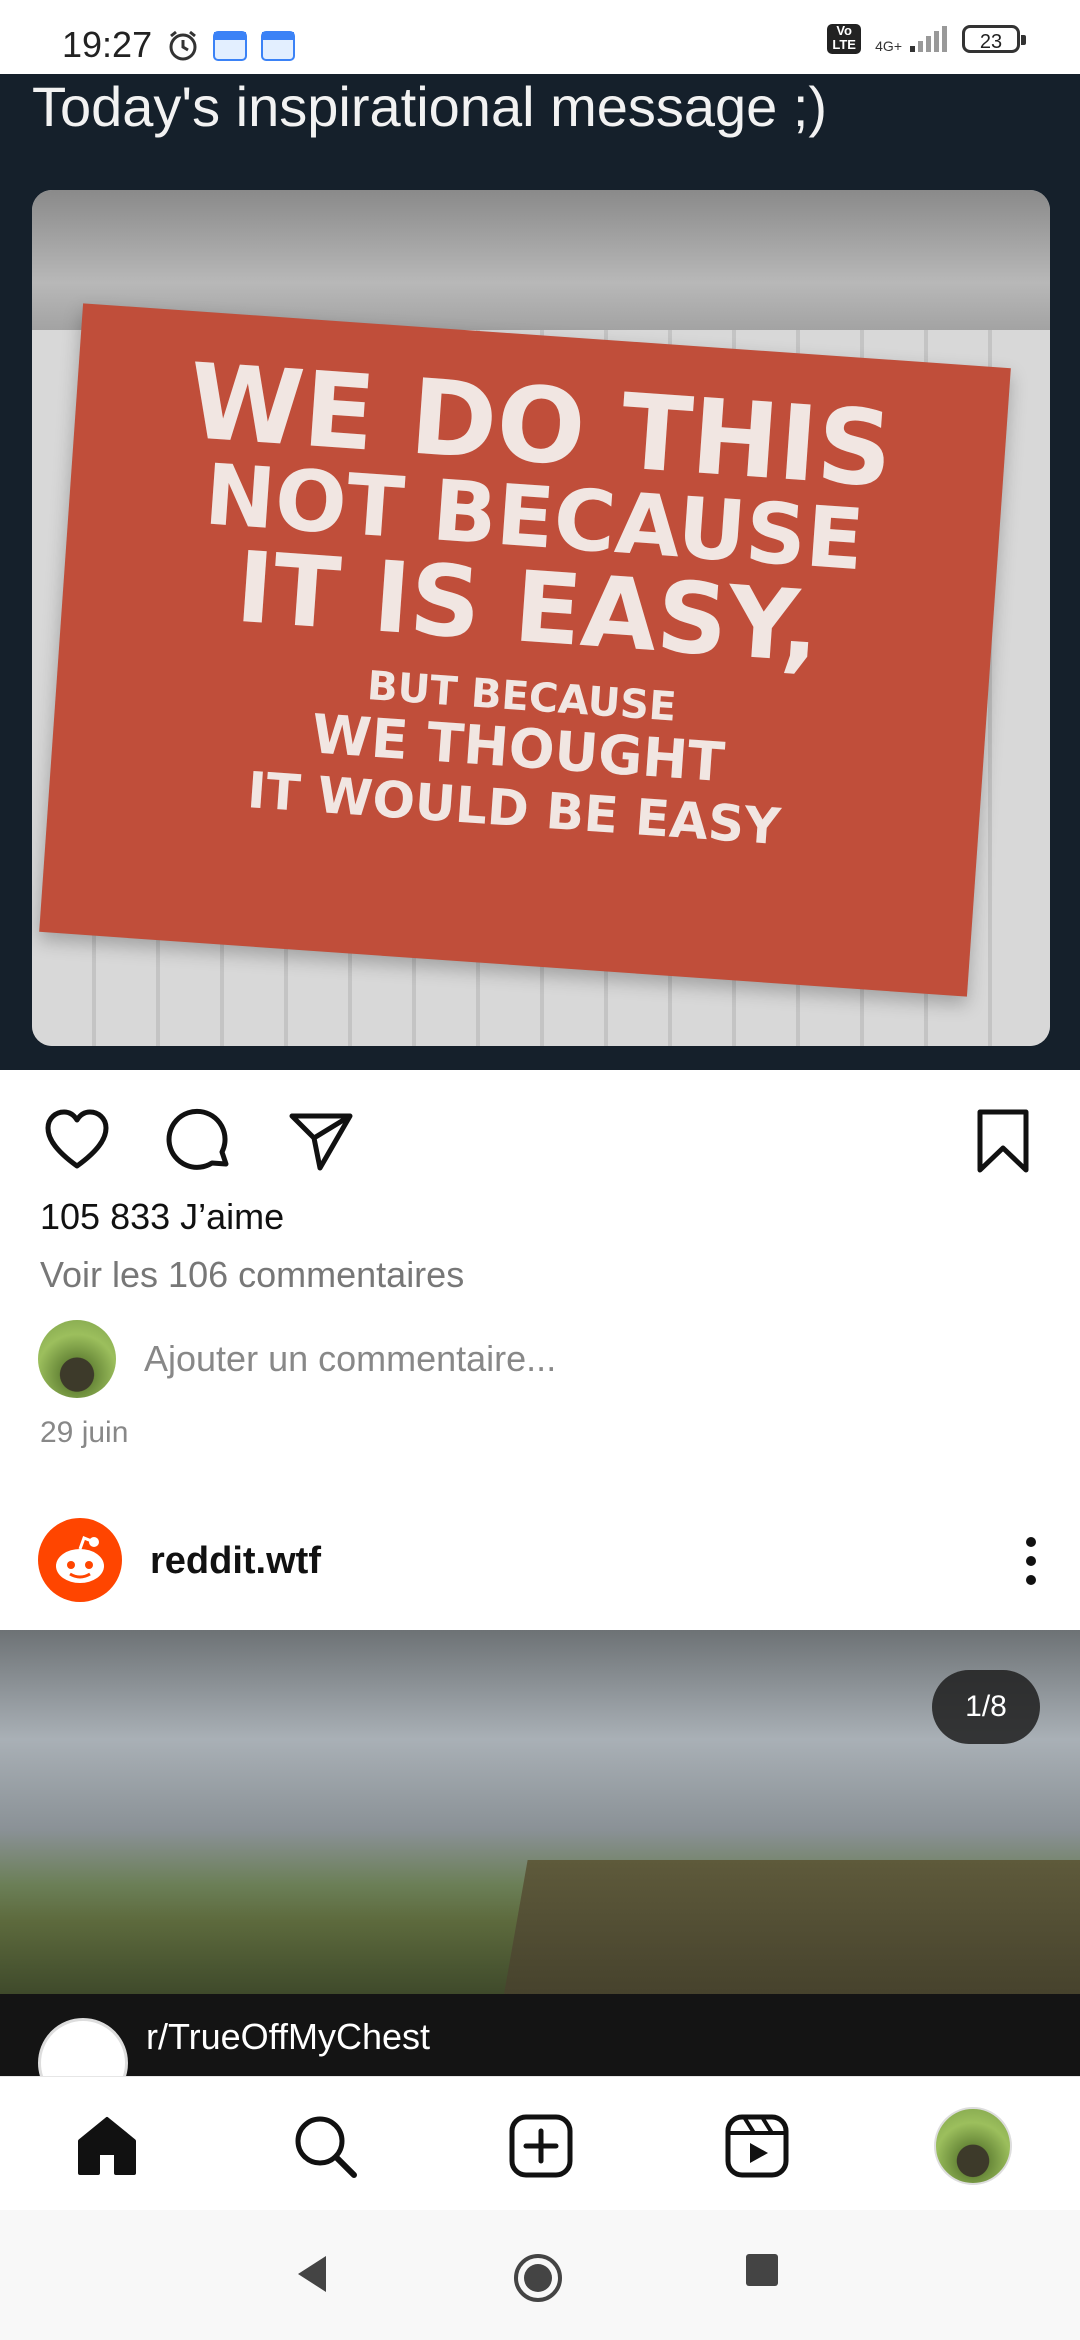 The height and width of the screenshot is (2340, 1080). Describe the element at coordinates (183, 45) in the screenshot. I see `alarm-icon` at that location.